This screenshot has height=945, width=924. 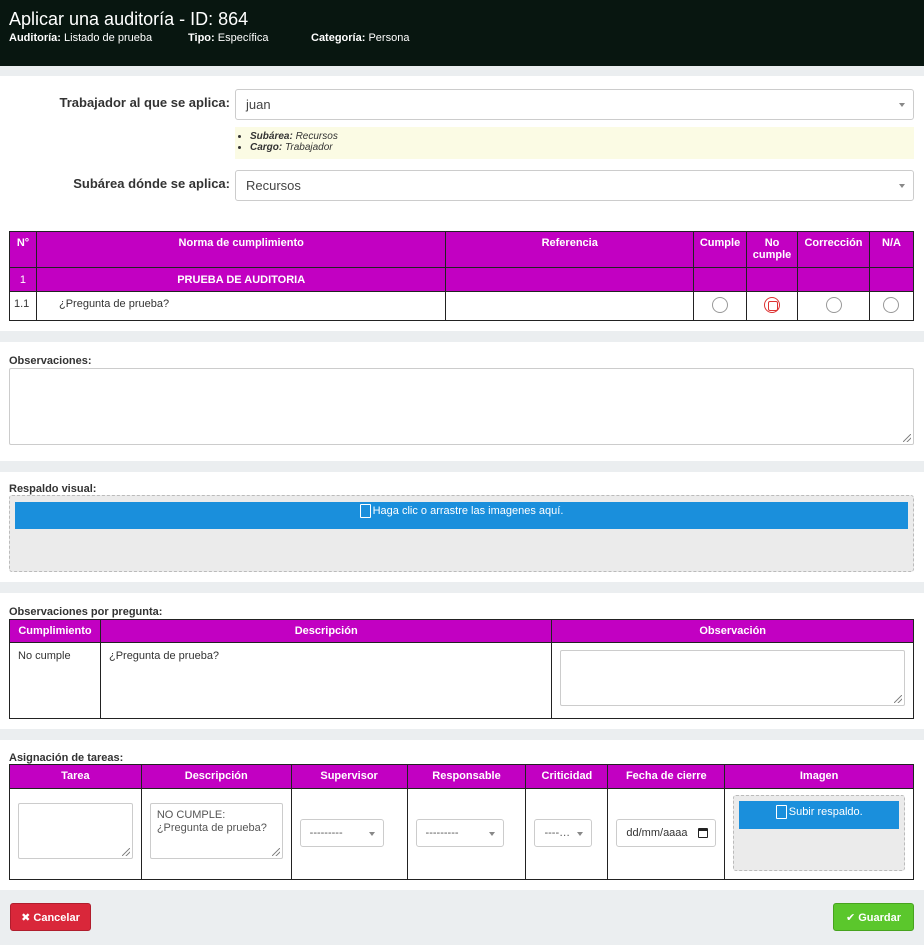 I want to click on subarea-select: Recursos, so click(x=574, y=185).